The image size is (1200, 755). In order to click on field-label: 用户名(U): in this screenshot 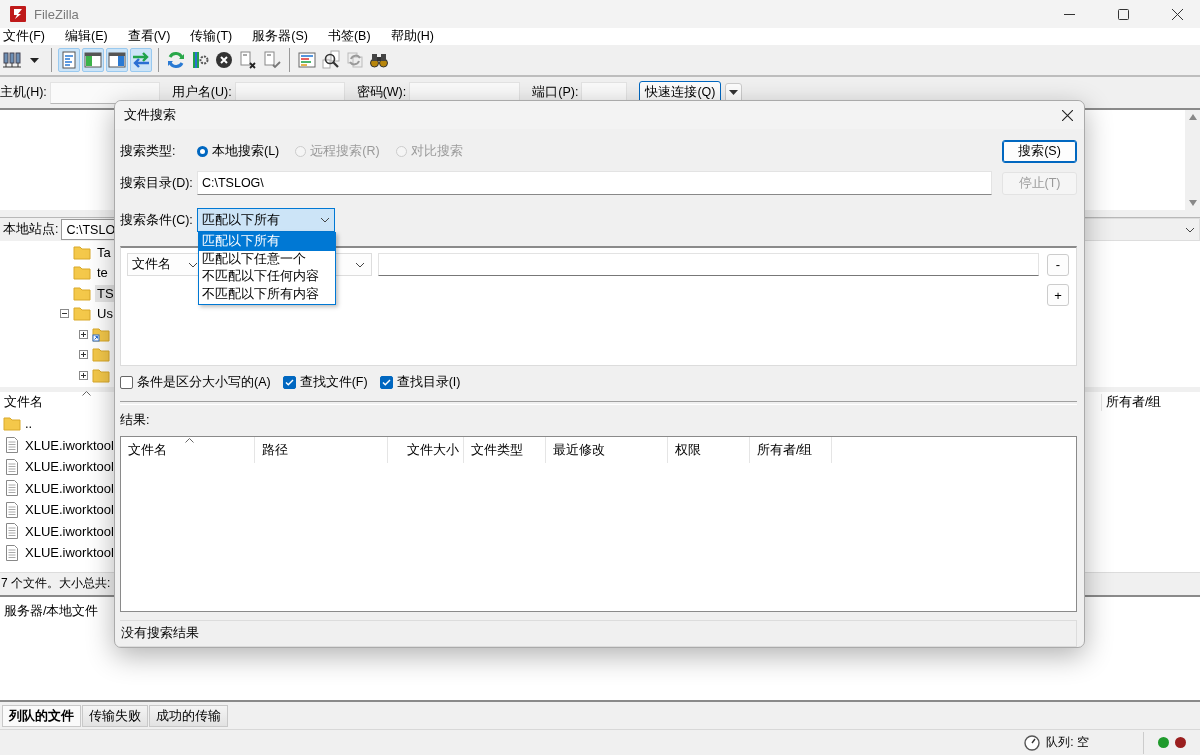, I will do `click(201, 92)`.